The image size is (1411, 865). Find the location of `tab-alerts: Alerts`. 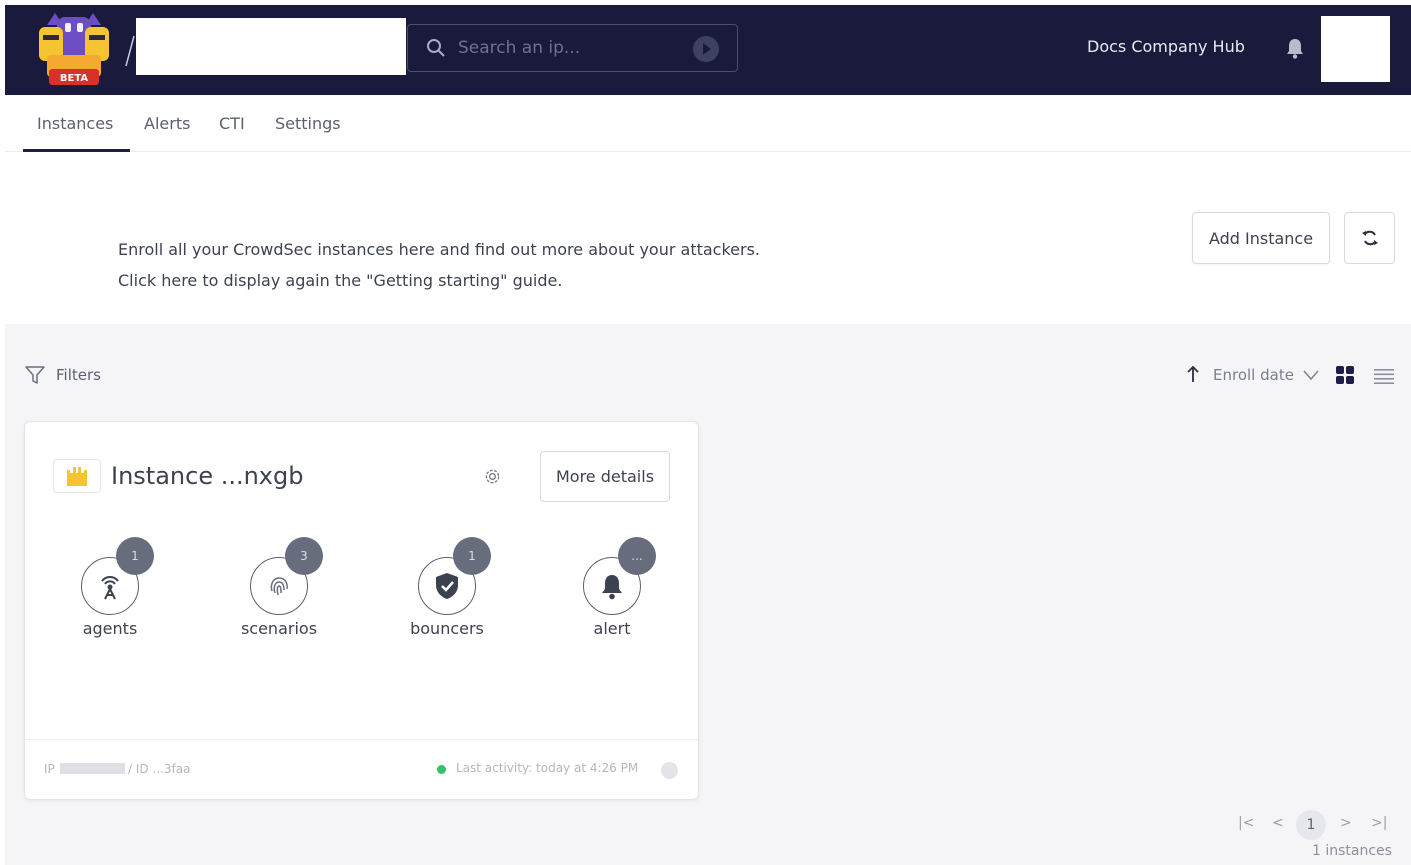

tab-alerts: Alerts is located at coordinates (167, 123).